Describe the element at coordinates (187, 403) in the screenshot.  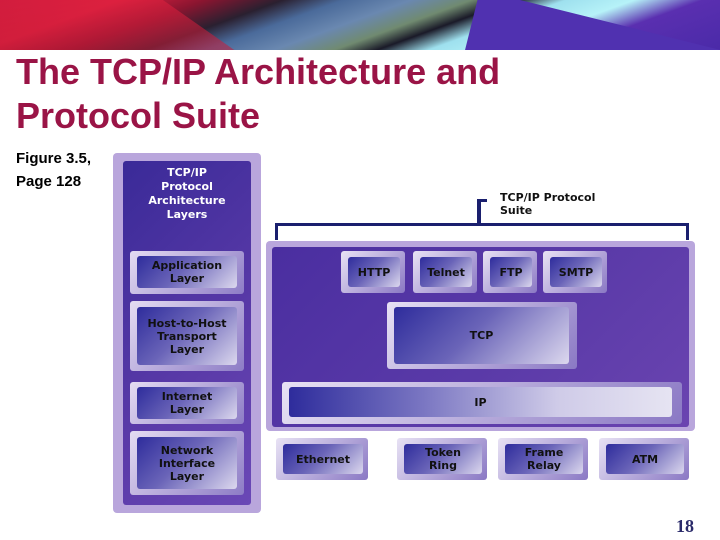
I see `layer-internet-label: Internet Layer` at that location.